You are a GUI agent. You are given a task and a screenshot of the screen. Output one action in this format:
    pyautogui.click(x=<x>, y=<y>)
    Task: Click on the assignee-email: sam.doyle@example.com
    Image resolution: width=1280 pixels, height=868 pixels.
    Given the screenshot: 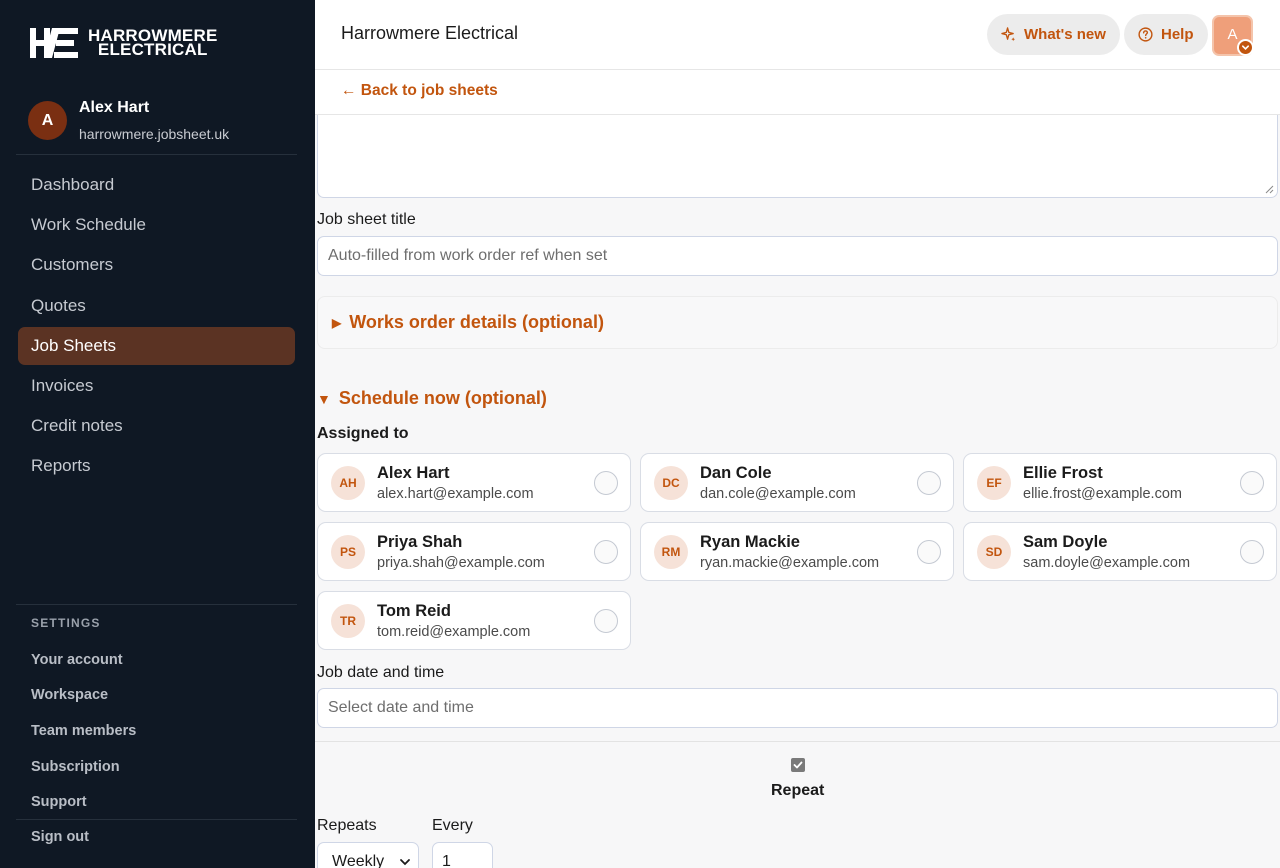 What is the action you would take?
    pyautogui.click(x=1107, y=563)
    